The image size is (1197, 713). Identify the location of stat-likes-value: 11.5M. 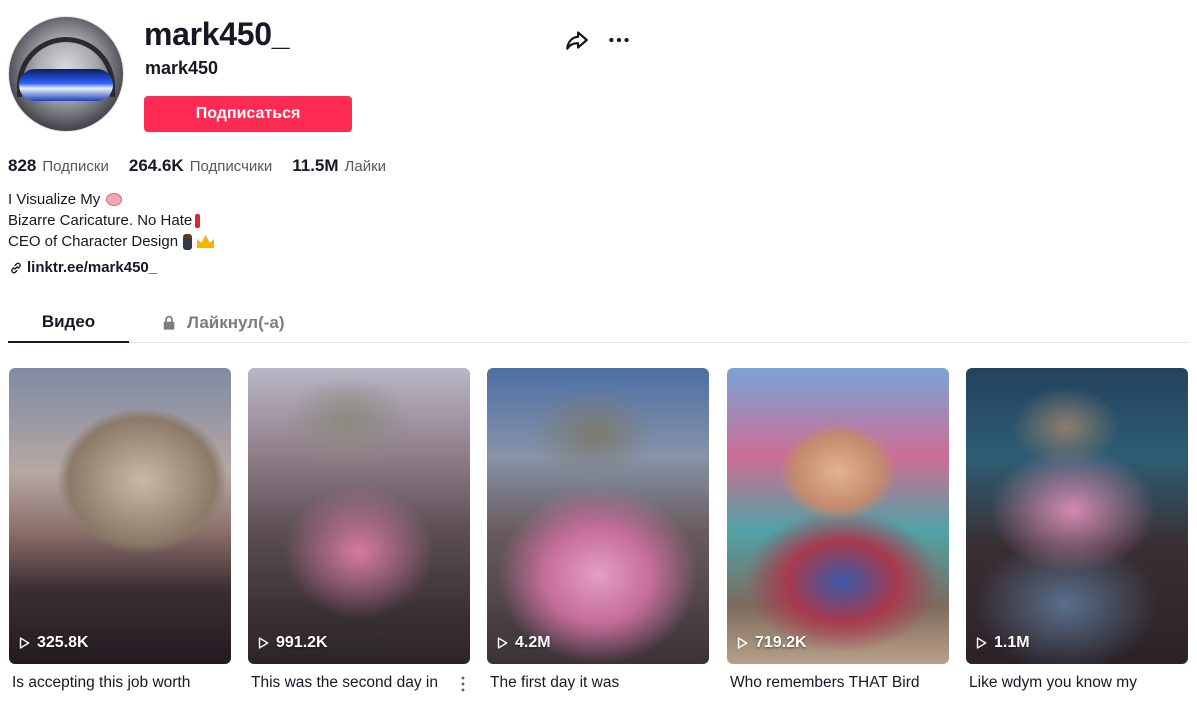
(315, 165).